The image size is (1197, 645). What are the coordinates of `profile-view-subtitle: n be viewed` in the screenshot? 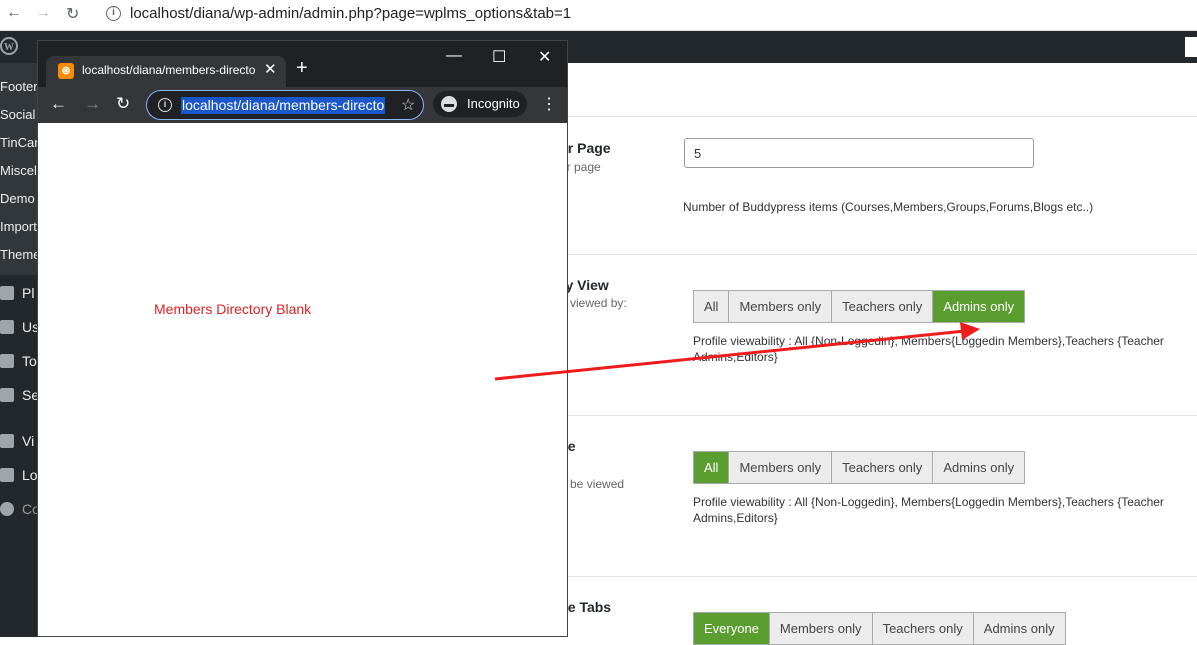 It's located at (592, 484).